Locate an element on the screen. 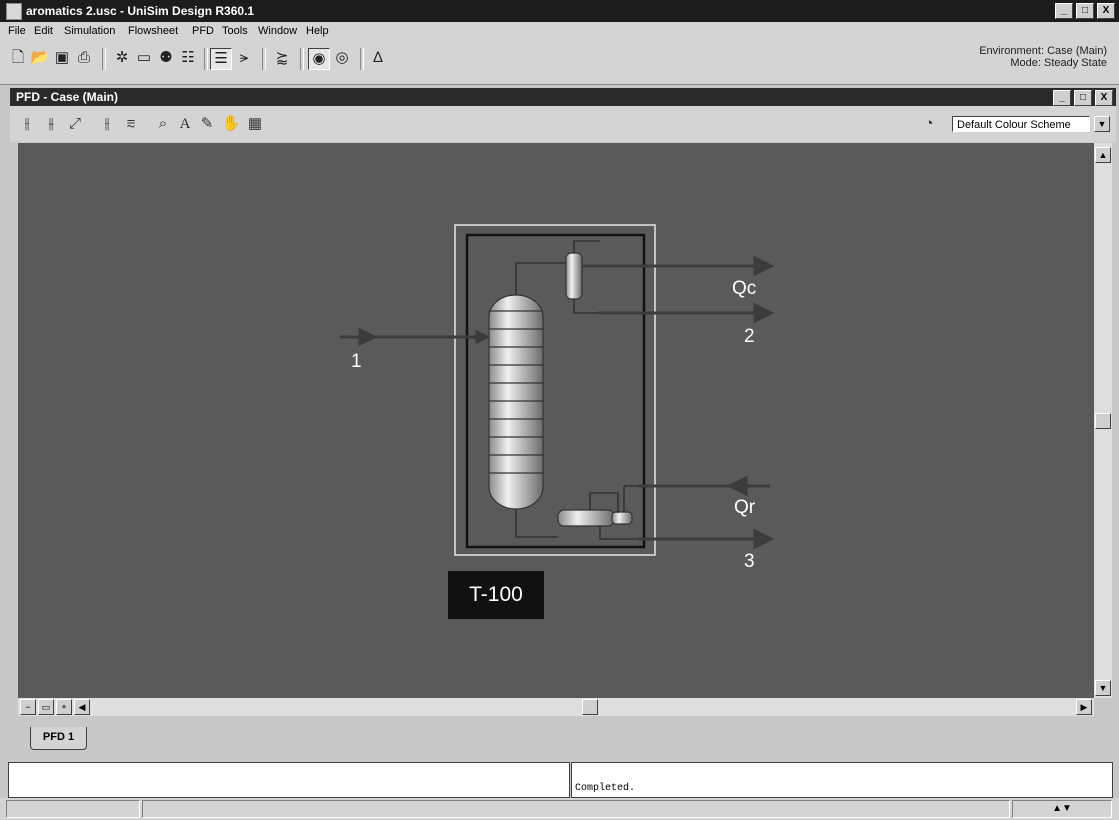  menu-pfd: PFD is located at coordinates (203, 31).